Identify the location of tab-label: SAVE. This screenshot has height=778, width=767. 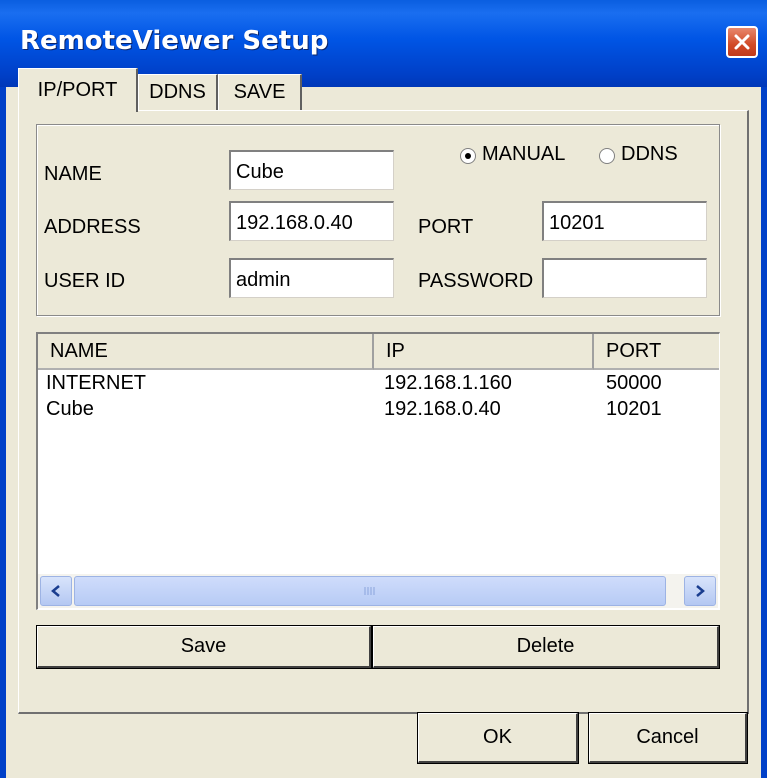
(259, 92).